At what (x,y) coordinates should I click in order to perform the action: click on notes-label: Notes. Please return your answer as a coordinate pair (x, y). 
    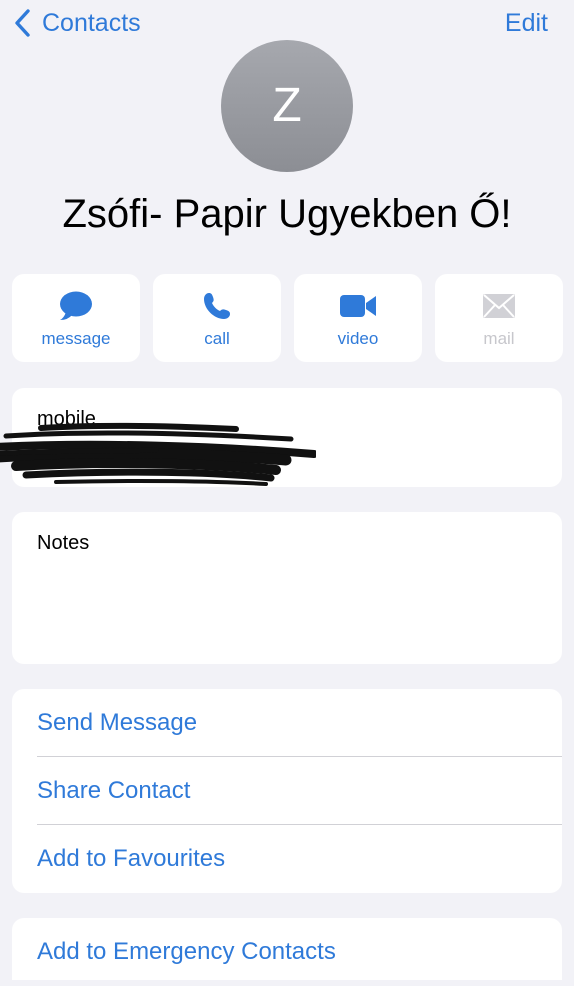
    Looking at the image, I should click on (63, 543).